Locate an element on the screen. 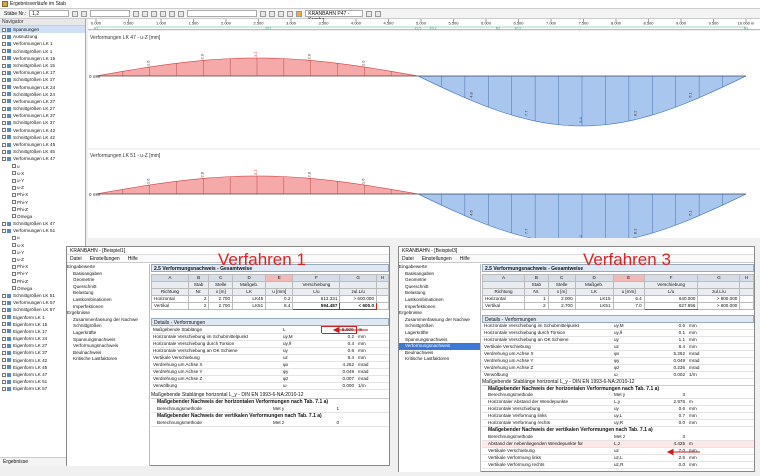 This screenshot has height=476, width=760. arrow-left-head is located at coordinates (336, 330).